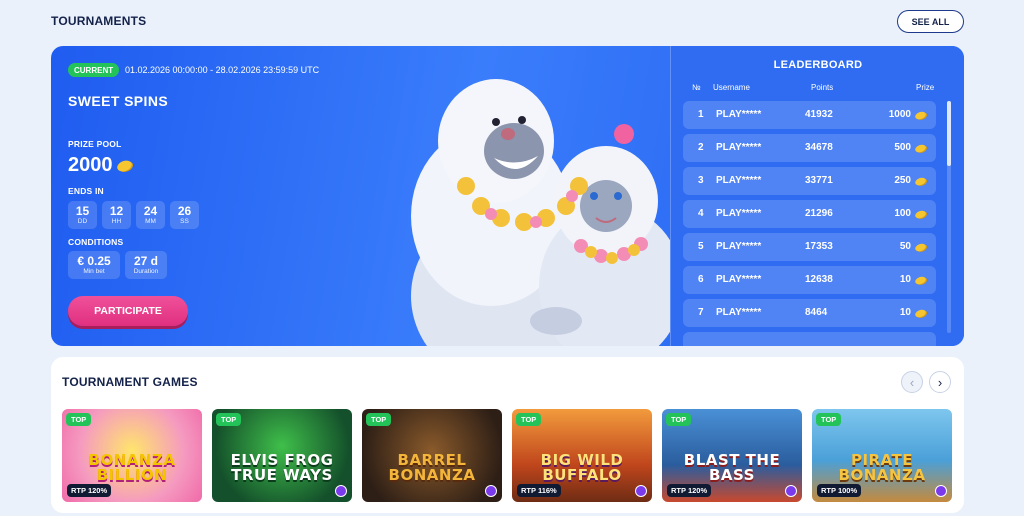 Image resolution: width=1024 pixels, height=516 pixels. I want to click on chevron-right-icon: ›, so click(940, 382).